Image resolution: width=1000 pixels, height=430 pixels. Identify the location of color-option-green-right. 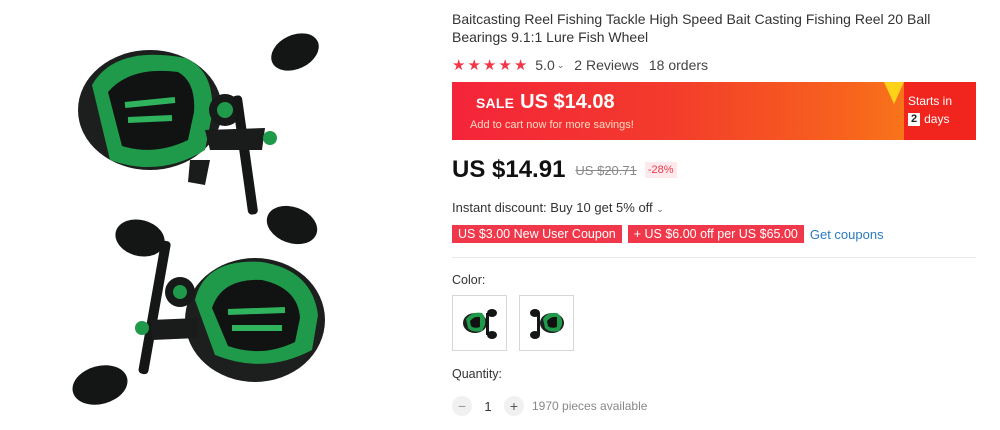
(479, 323).